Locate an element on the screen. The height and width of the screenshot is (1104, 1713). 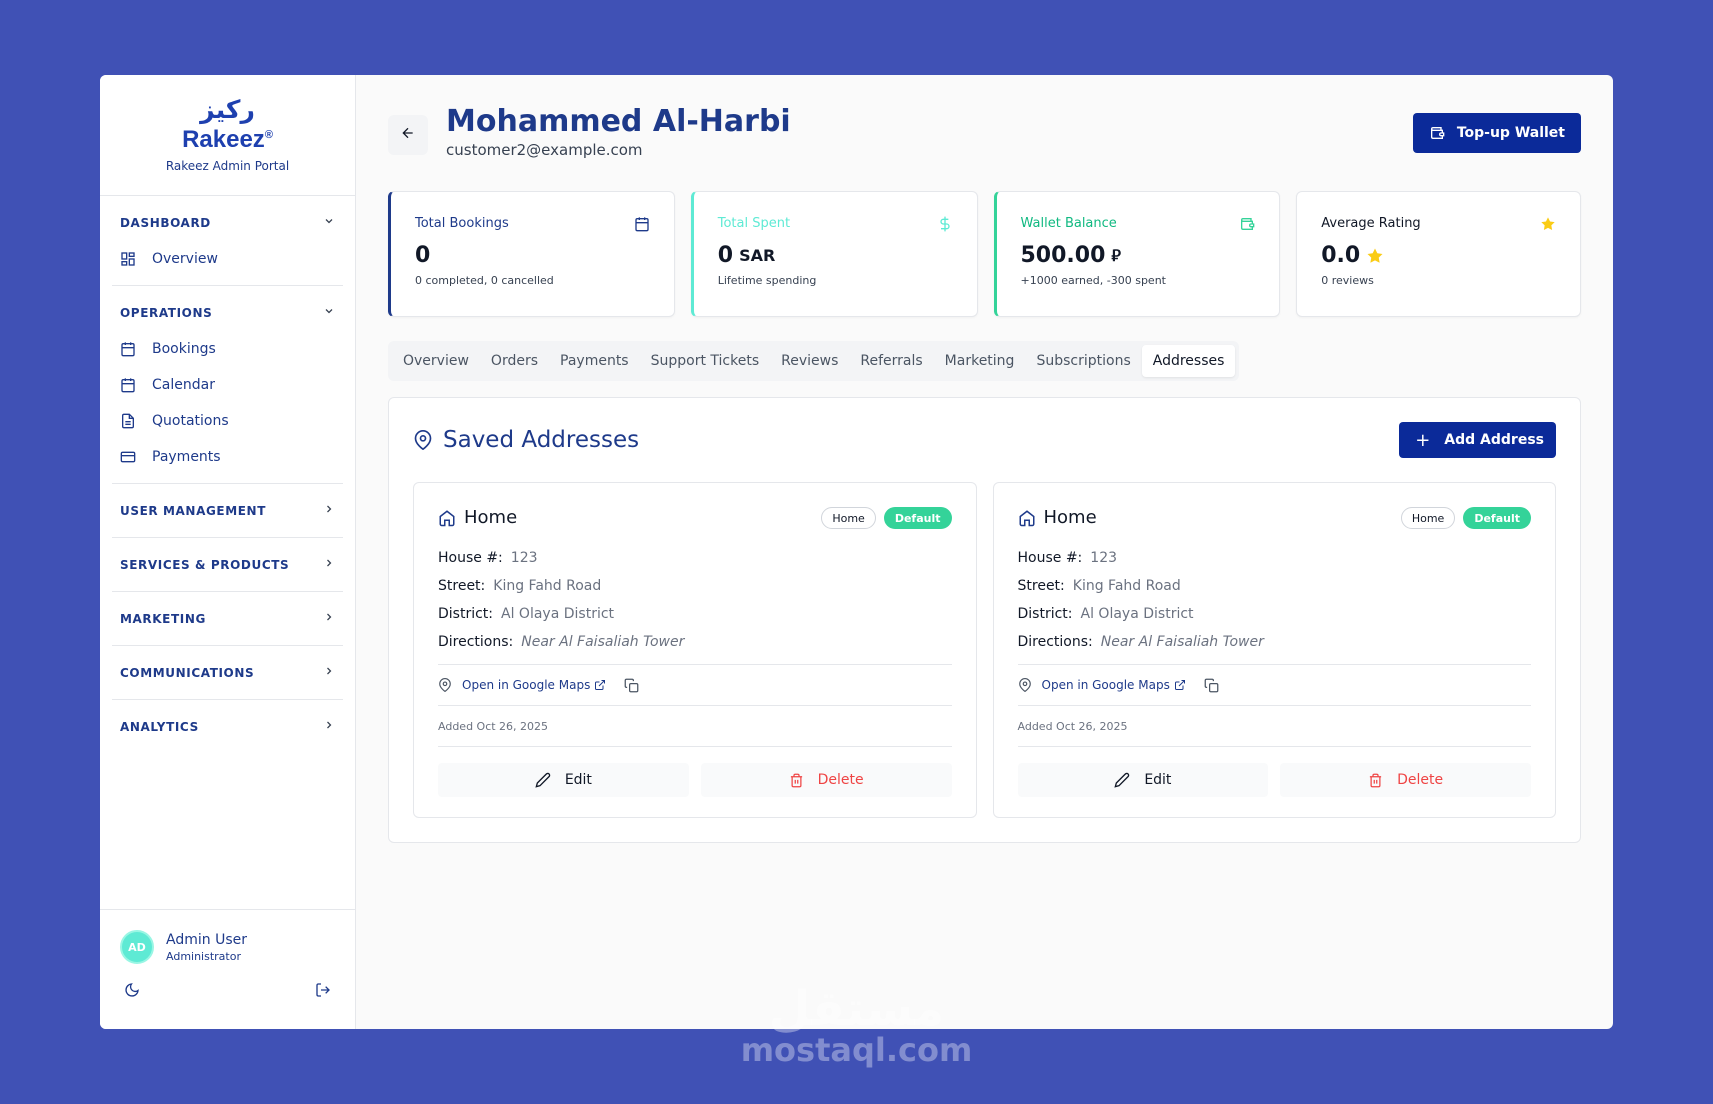
maps-row: Open in Google Maps is located at coordinates (695, 685).